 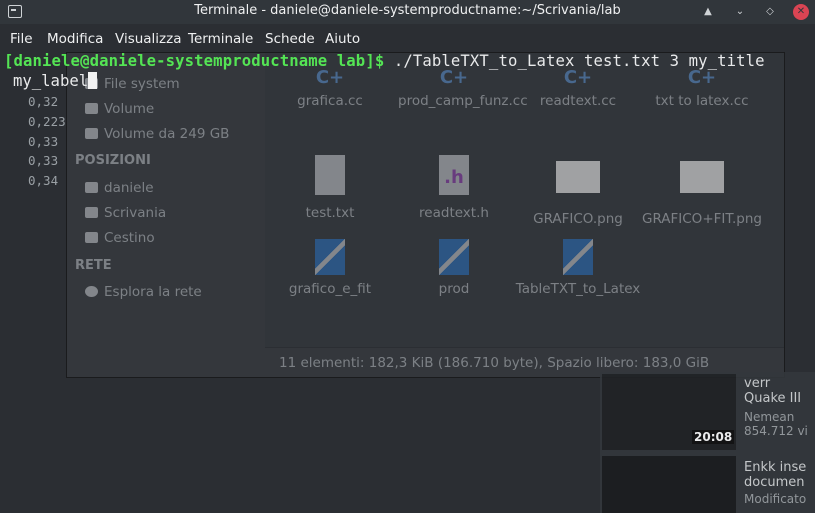 What do you see at coordinates (91, 237) in the screenshot?
I see `trash-icon` at bounding box center [91, 237].